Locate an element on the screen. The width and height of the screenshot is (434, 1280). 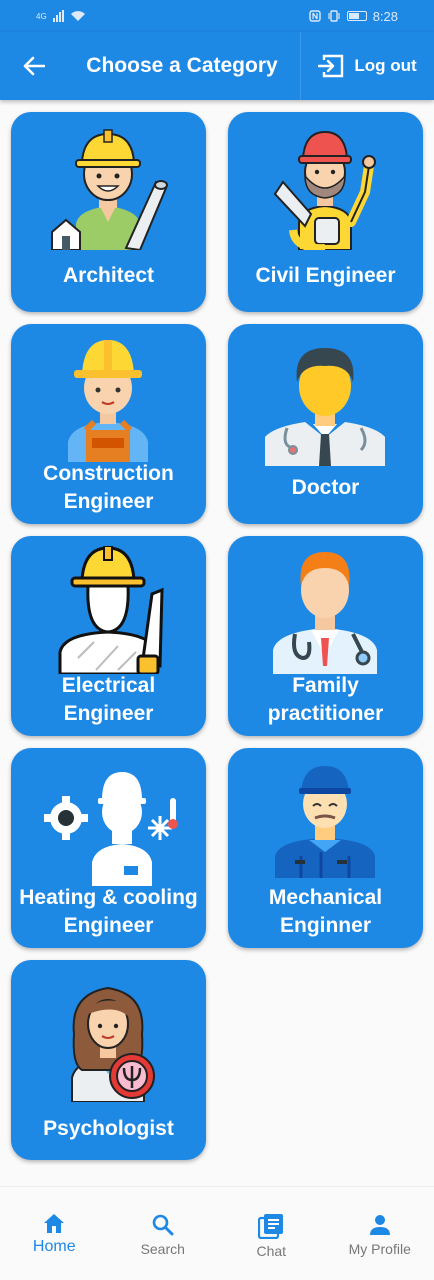
category-card-mechanical-engineer: Mechanical Enginner is located at coordinates (325, 848).